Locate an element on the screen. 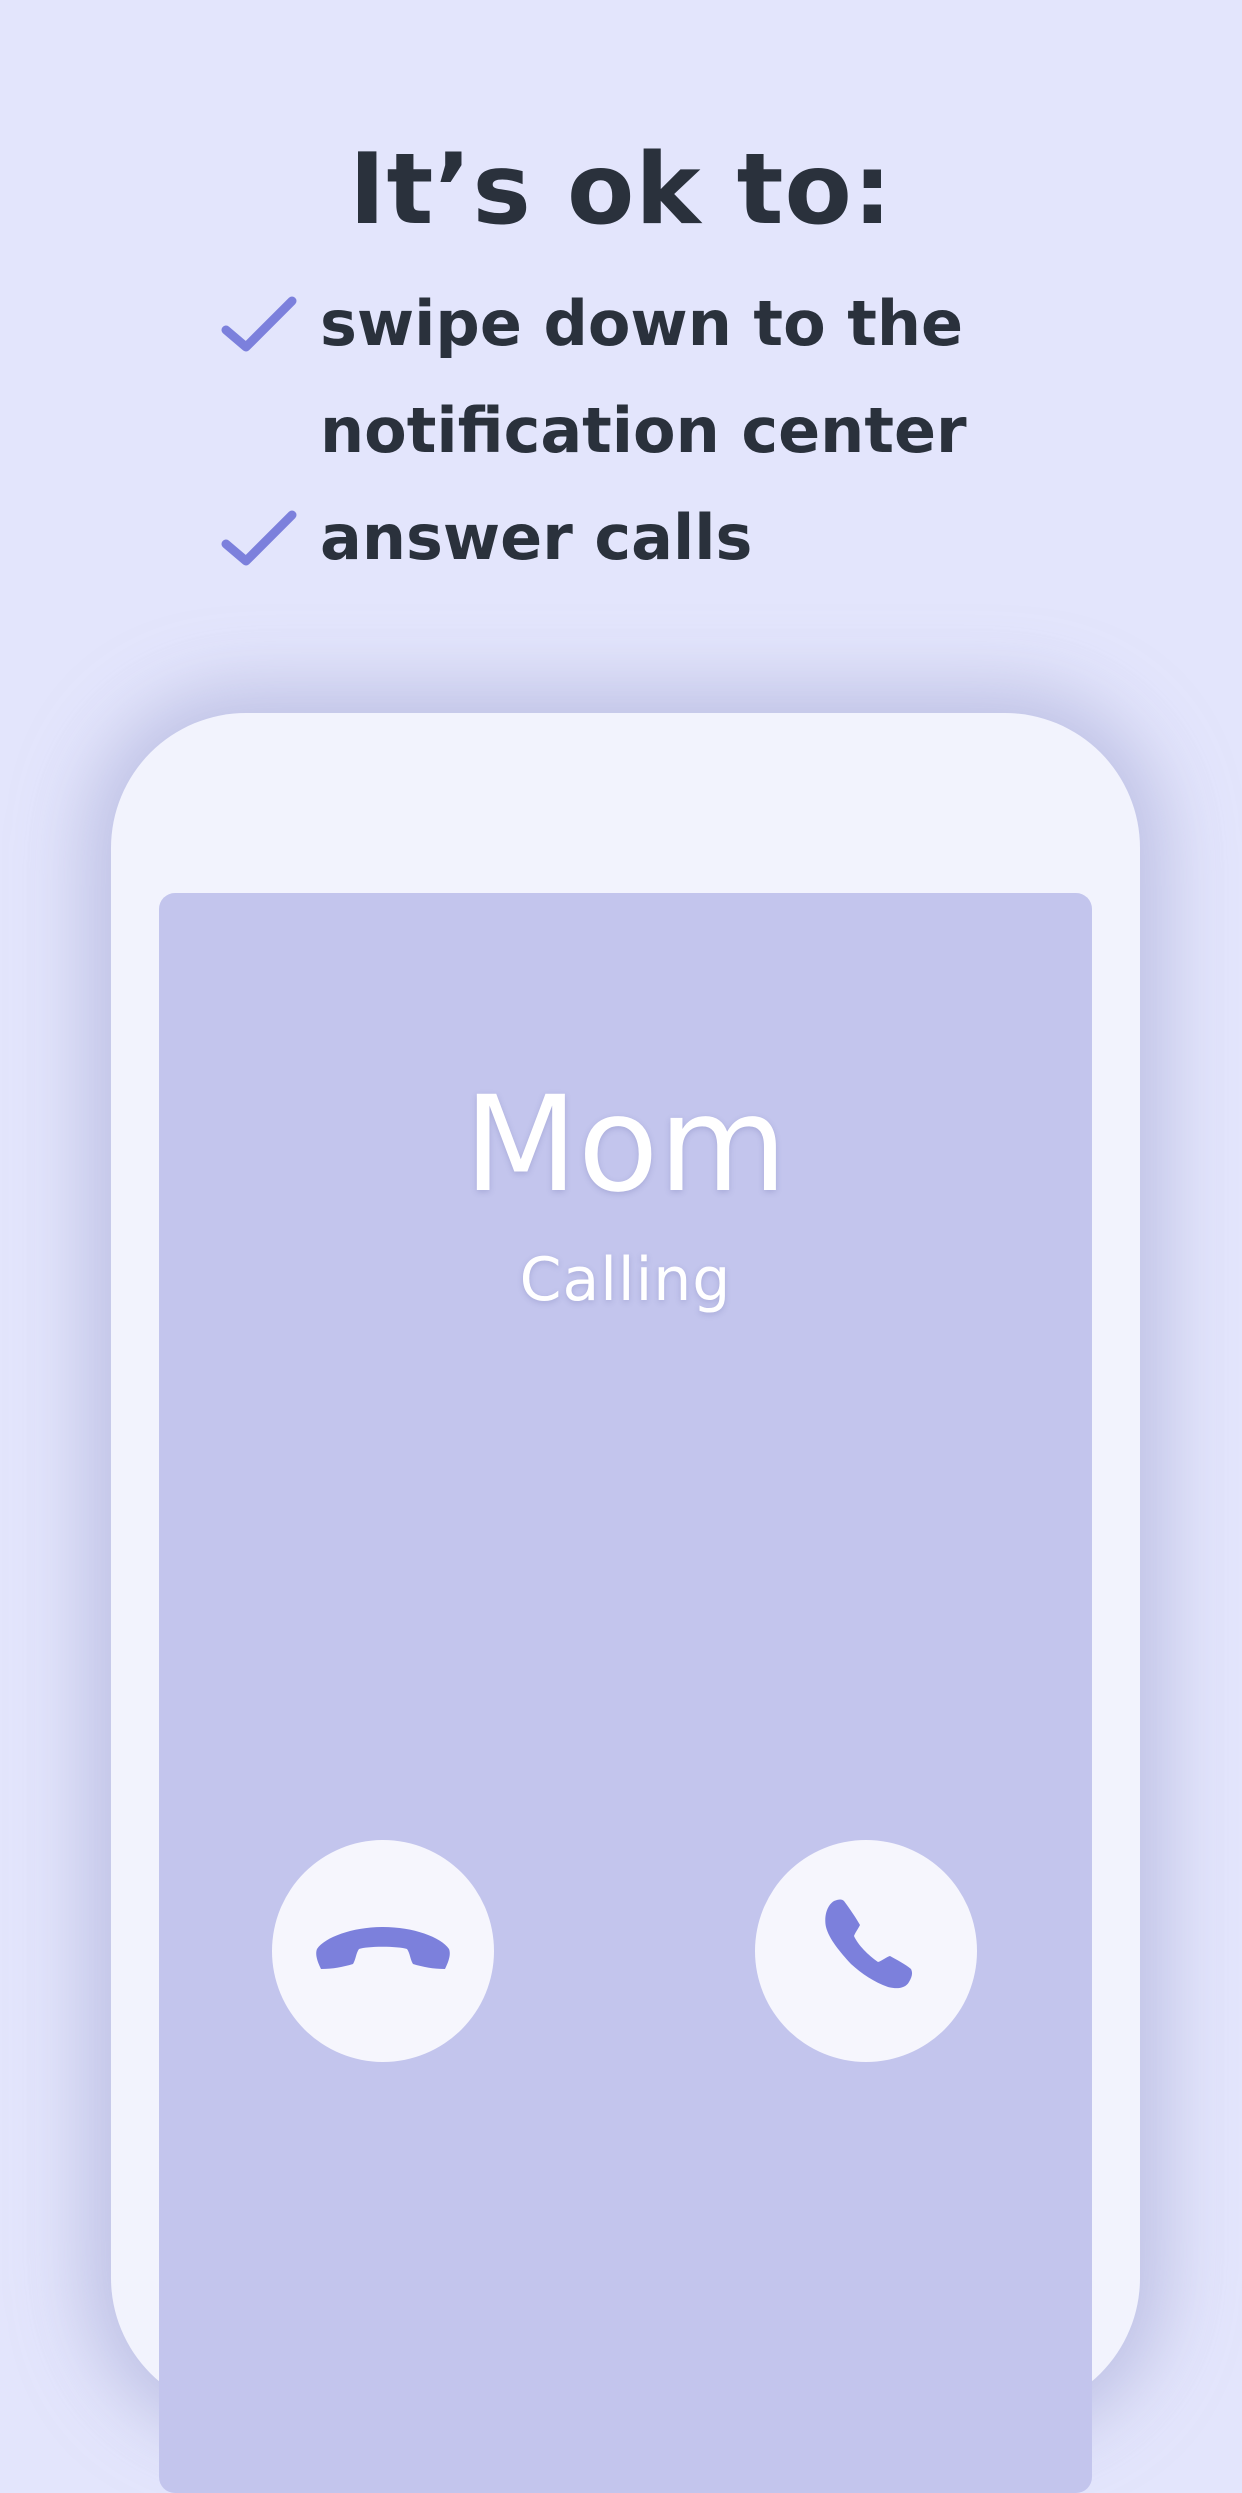 The height and width of the screenshot is (2493, 1242). checklist-item-line: notification center is located at coordinates (643, 430).